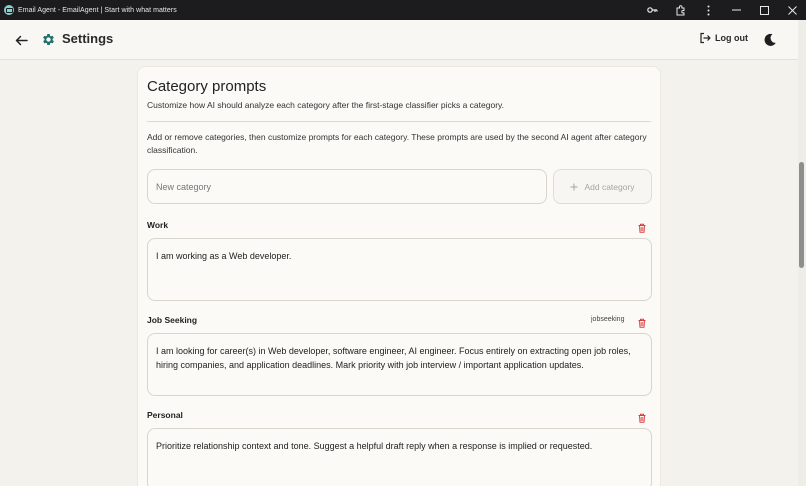 The image size is (806, 486). Describe the element at coordinates (21, 40) in the screenshot. I see `arrow-left-icon` at that location.